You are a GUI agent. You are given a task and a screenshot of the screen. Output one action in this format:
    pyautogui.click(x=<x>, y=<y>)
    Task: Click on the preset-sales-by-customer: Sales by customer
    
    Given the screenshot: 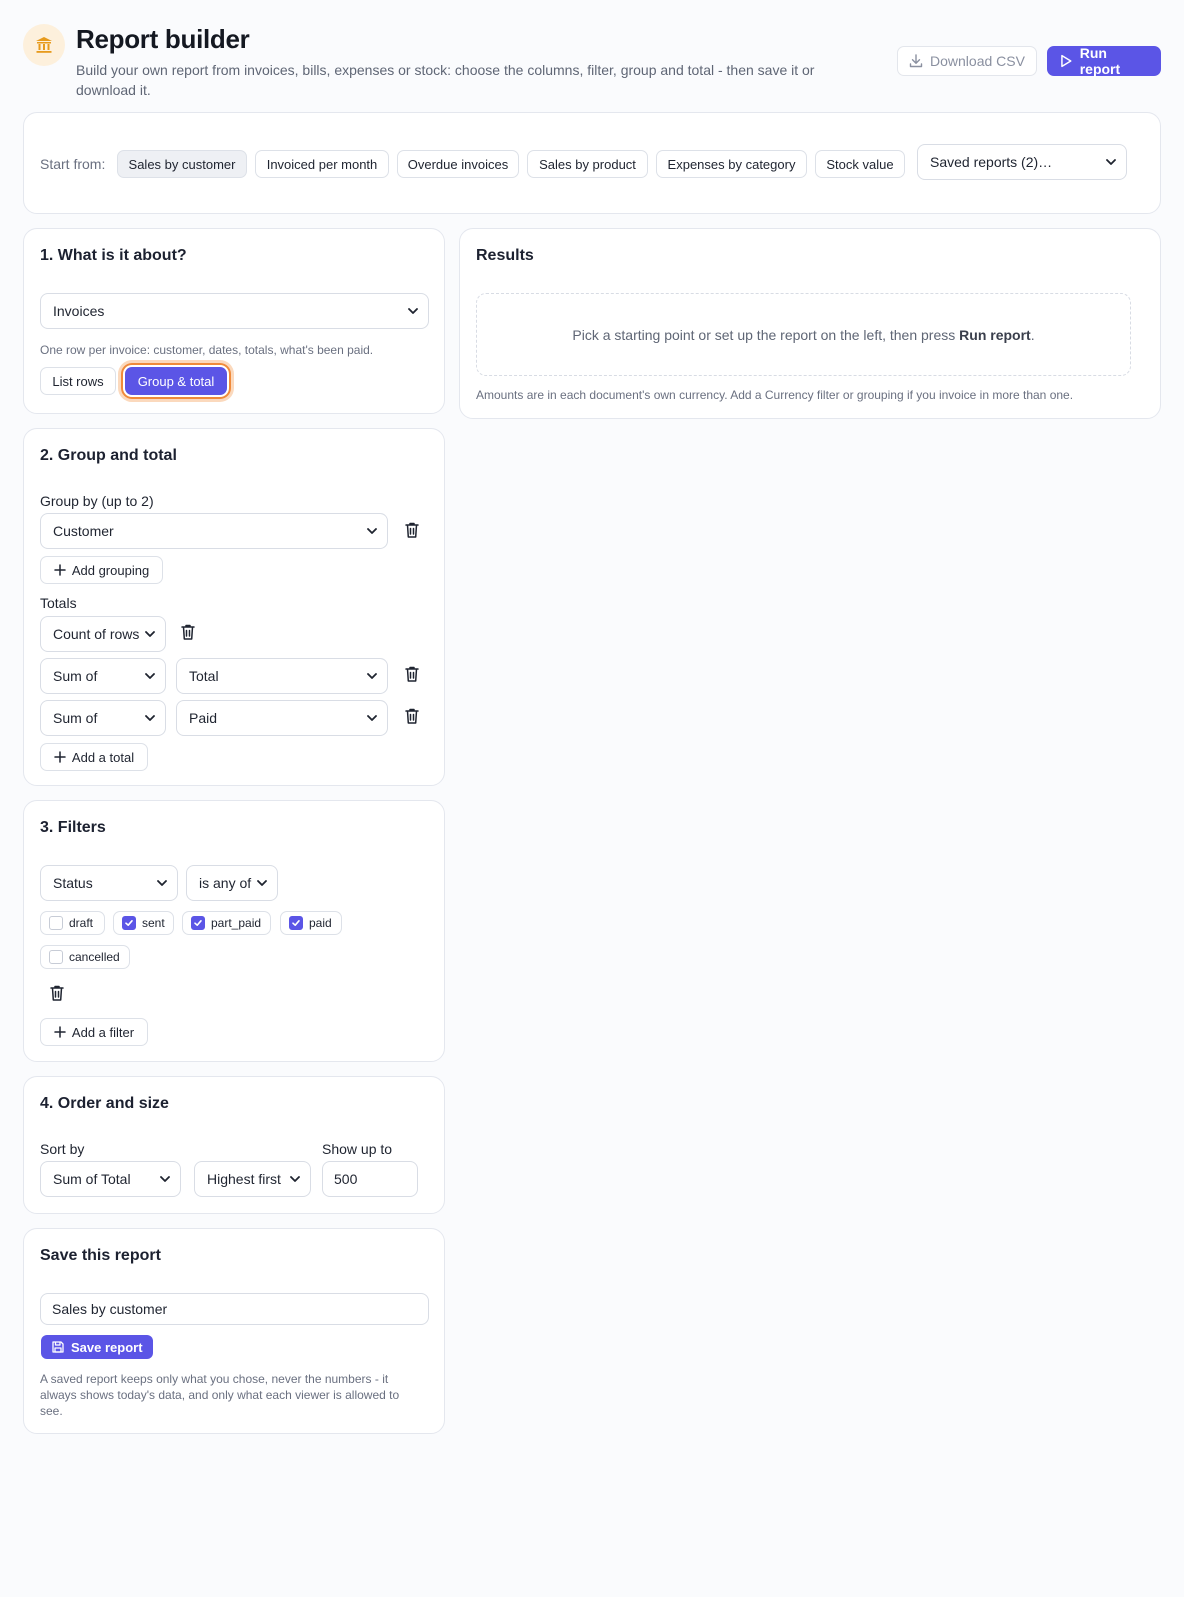 What is the action you would take?
    pyautogui.click(x=182, y=164)
    